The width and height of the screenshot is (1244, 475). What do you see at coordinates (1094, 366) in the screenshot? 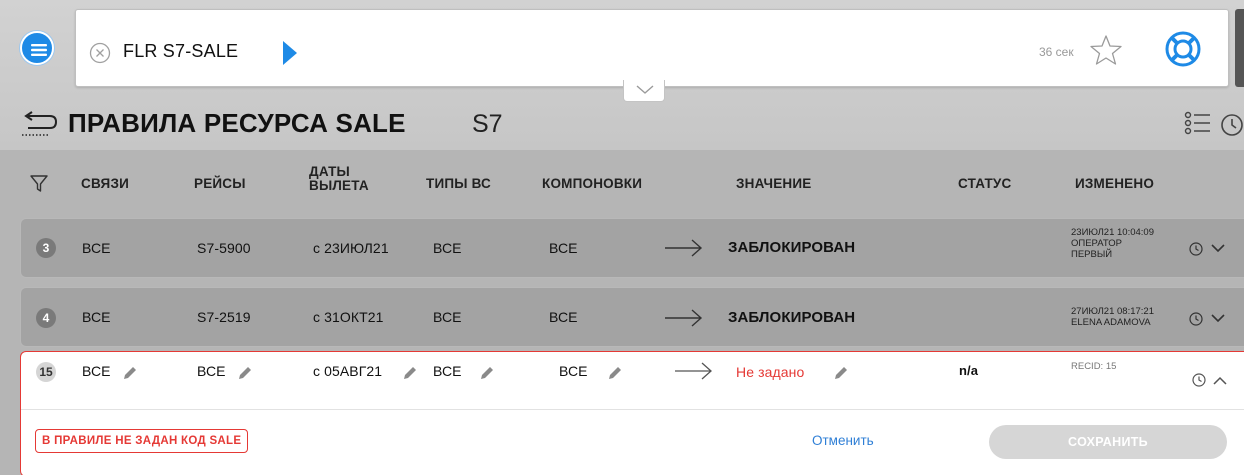
I see `record-id: RECID: 15` at bounding box center [1094, 366].